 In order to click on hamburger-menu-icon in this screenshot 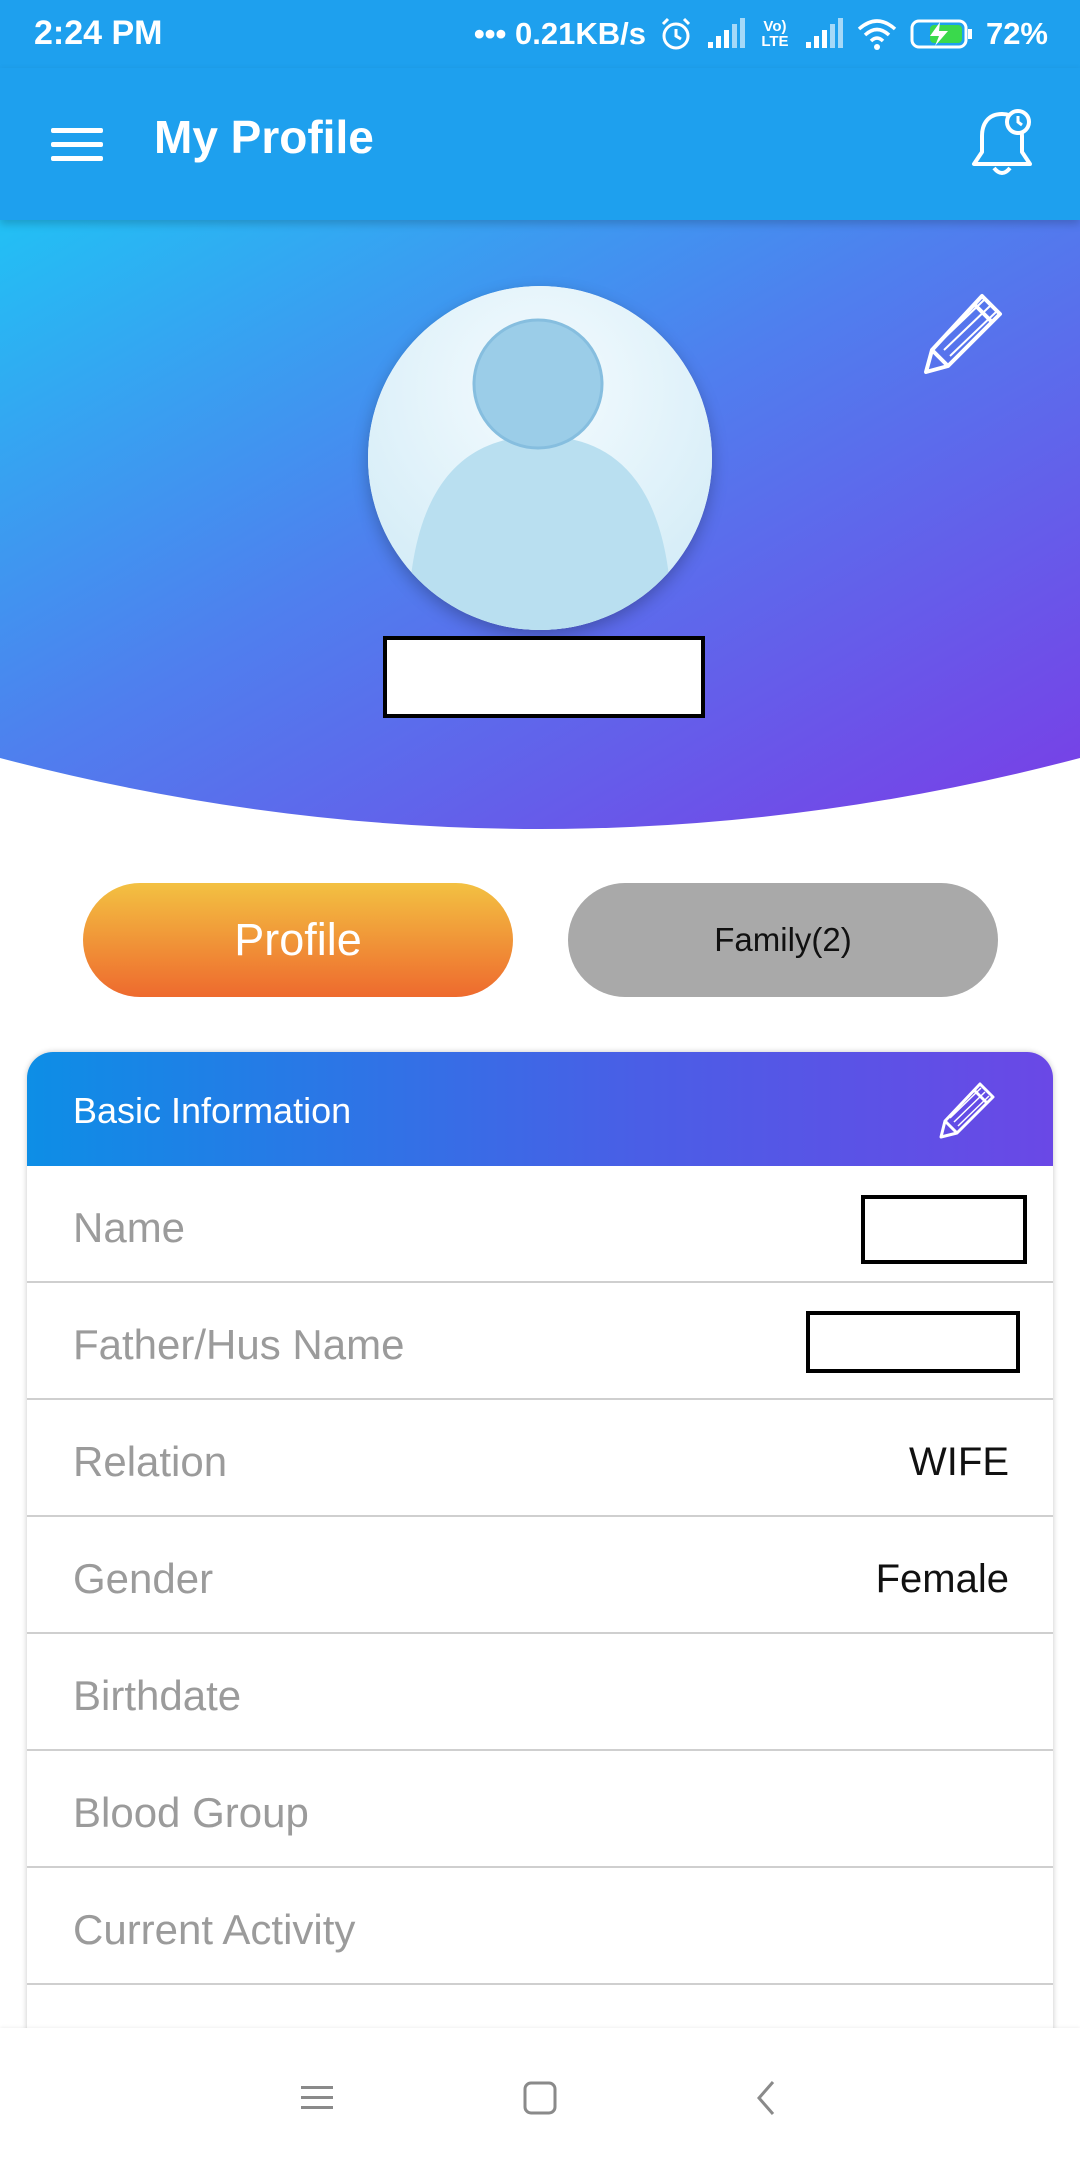, I will do `click(77, 144)`.